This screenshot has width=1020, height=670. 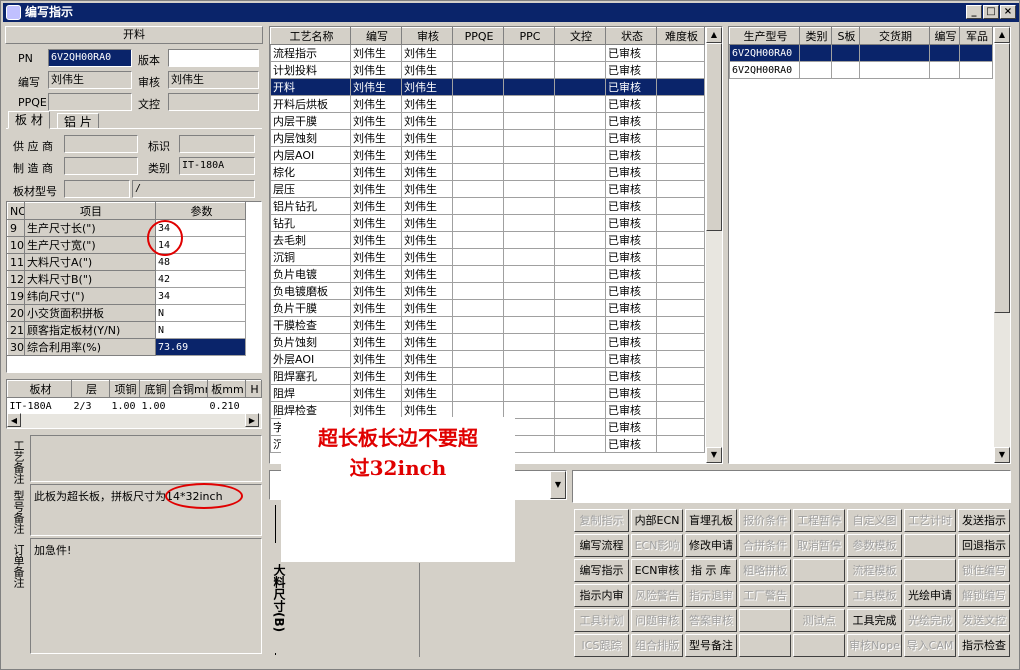 I want to click on action-button, so click(x=765, y=620).